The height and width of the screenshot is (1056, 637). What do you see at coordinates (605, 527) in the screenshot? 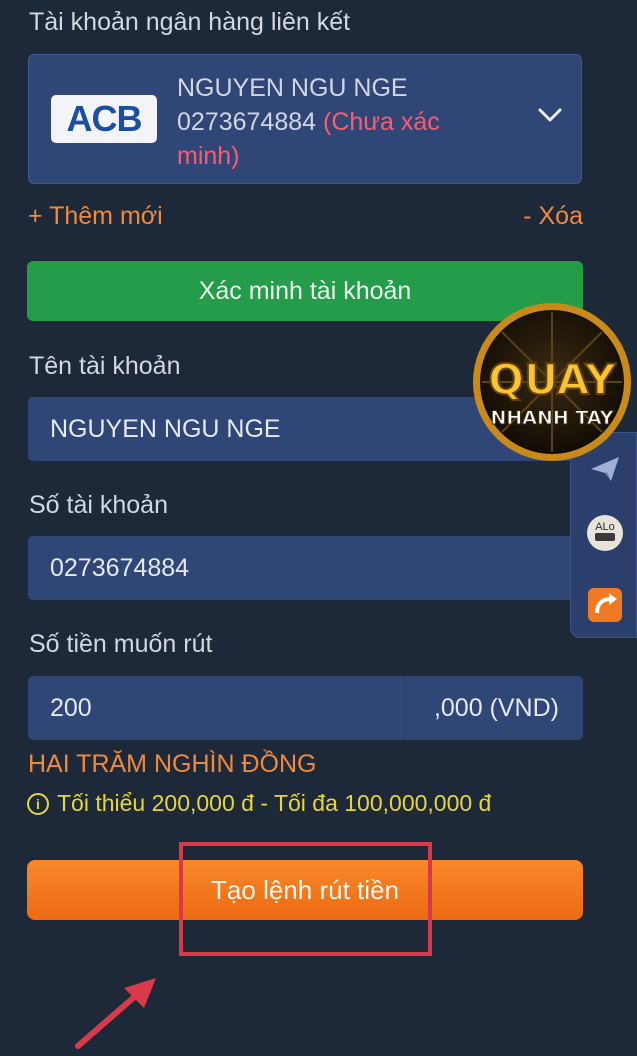
I see `svg-text: ALo` at bounding box center [605, 527].